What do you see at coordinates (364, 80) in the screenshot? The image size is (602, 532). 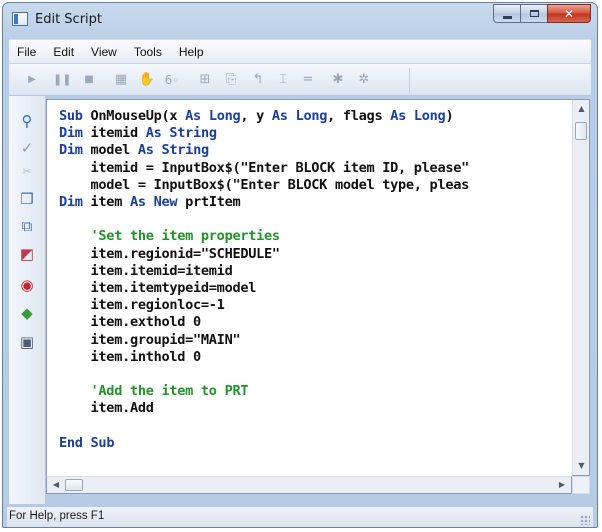 I see `clear-breakpoint-icon: ✲` at bounding box center [364, 80].